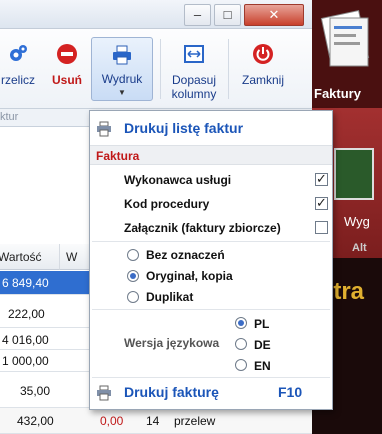  I want to click on fit-columns-icon, so click(194, 54).